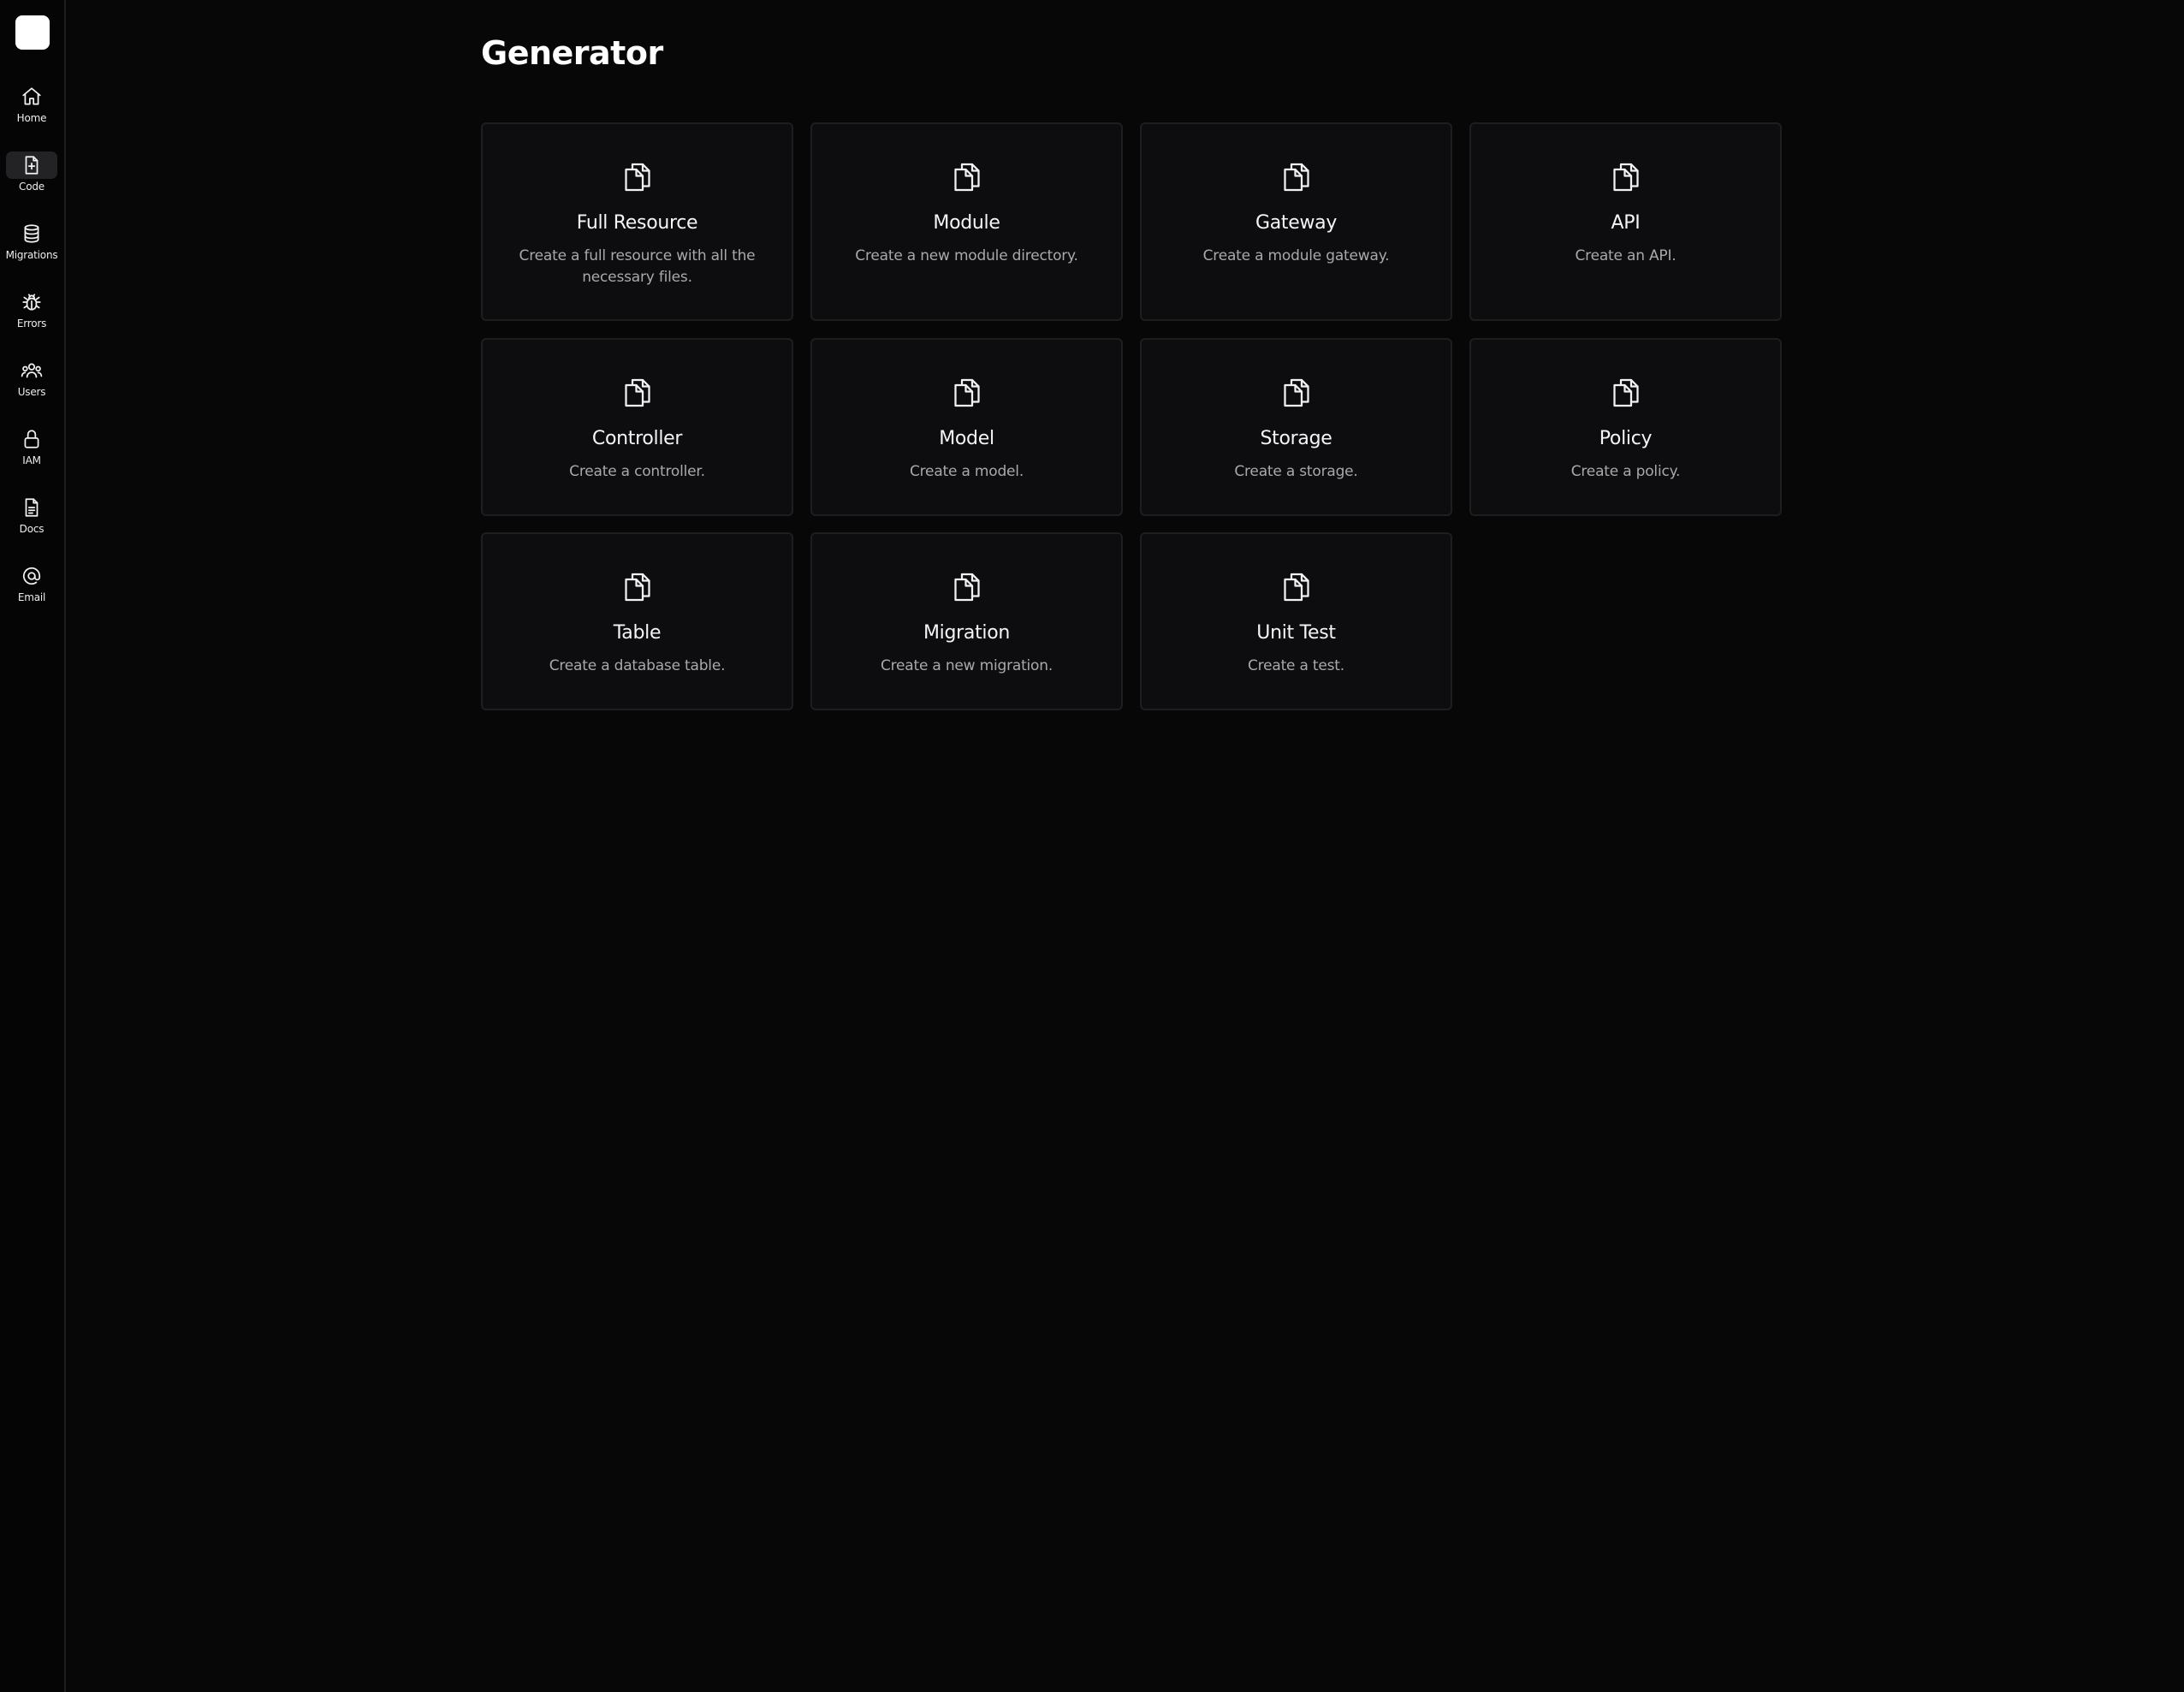 This screenshot has height=1692, width=2184. What do you see at coordinates (31, 324) in the screenshot?
I see `sidebar-item-label: Errors` at bounding box center [31, 324].